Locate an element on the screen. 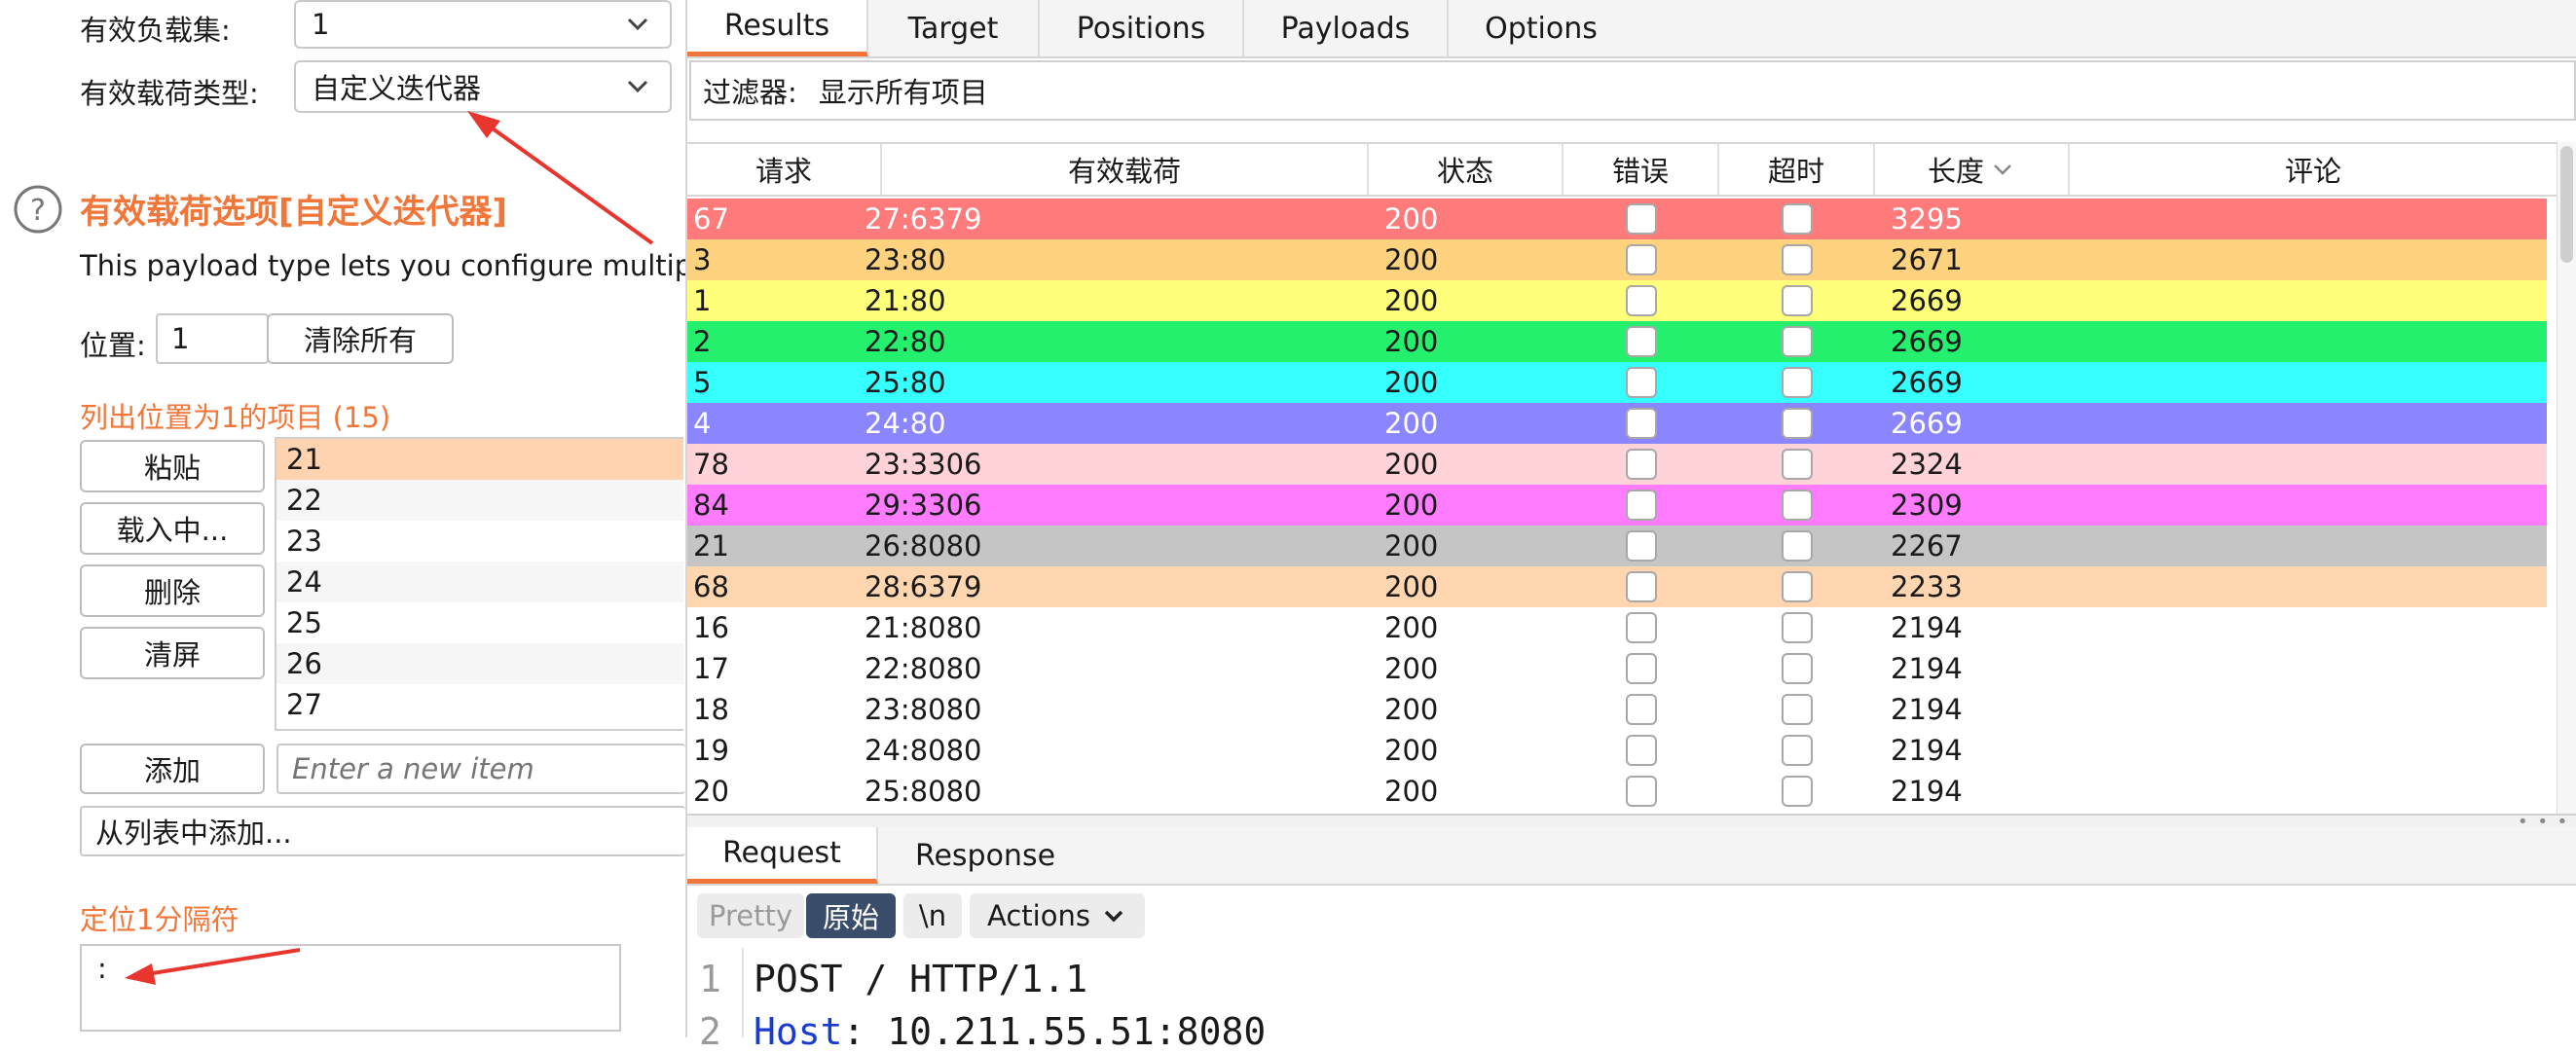  cell-request: 18 is located at coordinates (711, 709).